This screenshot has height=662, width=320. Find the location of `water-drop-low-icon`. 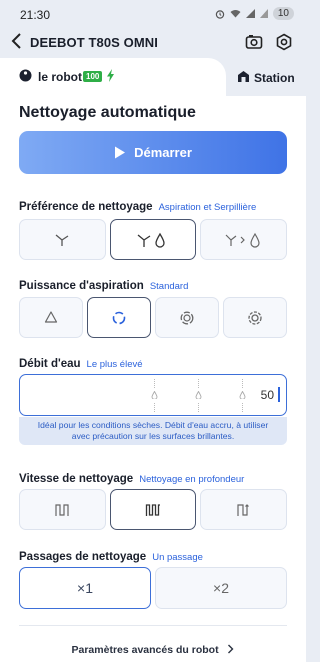

water-drop-low-icon is located at coordinates (154, 395).